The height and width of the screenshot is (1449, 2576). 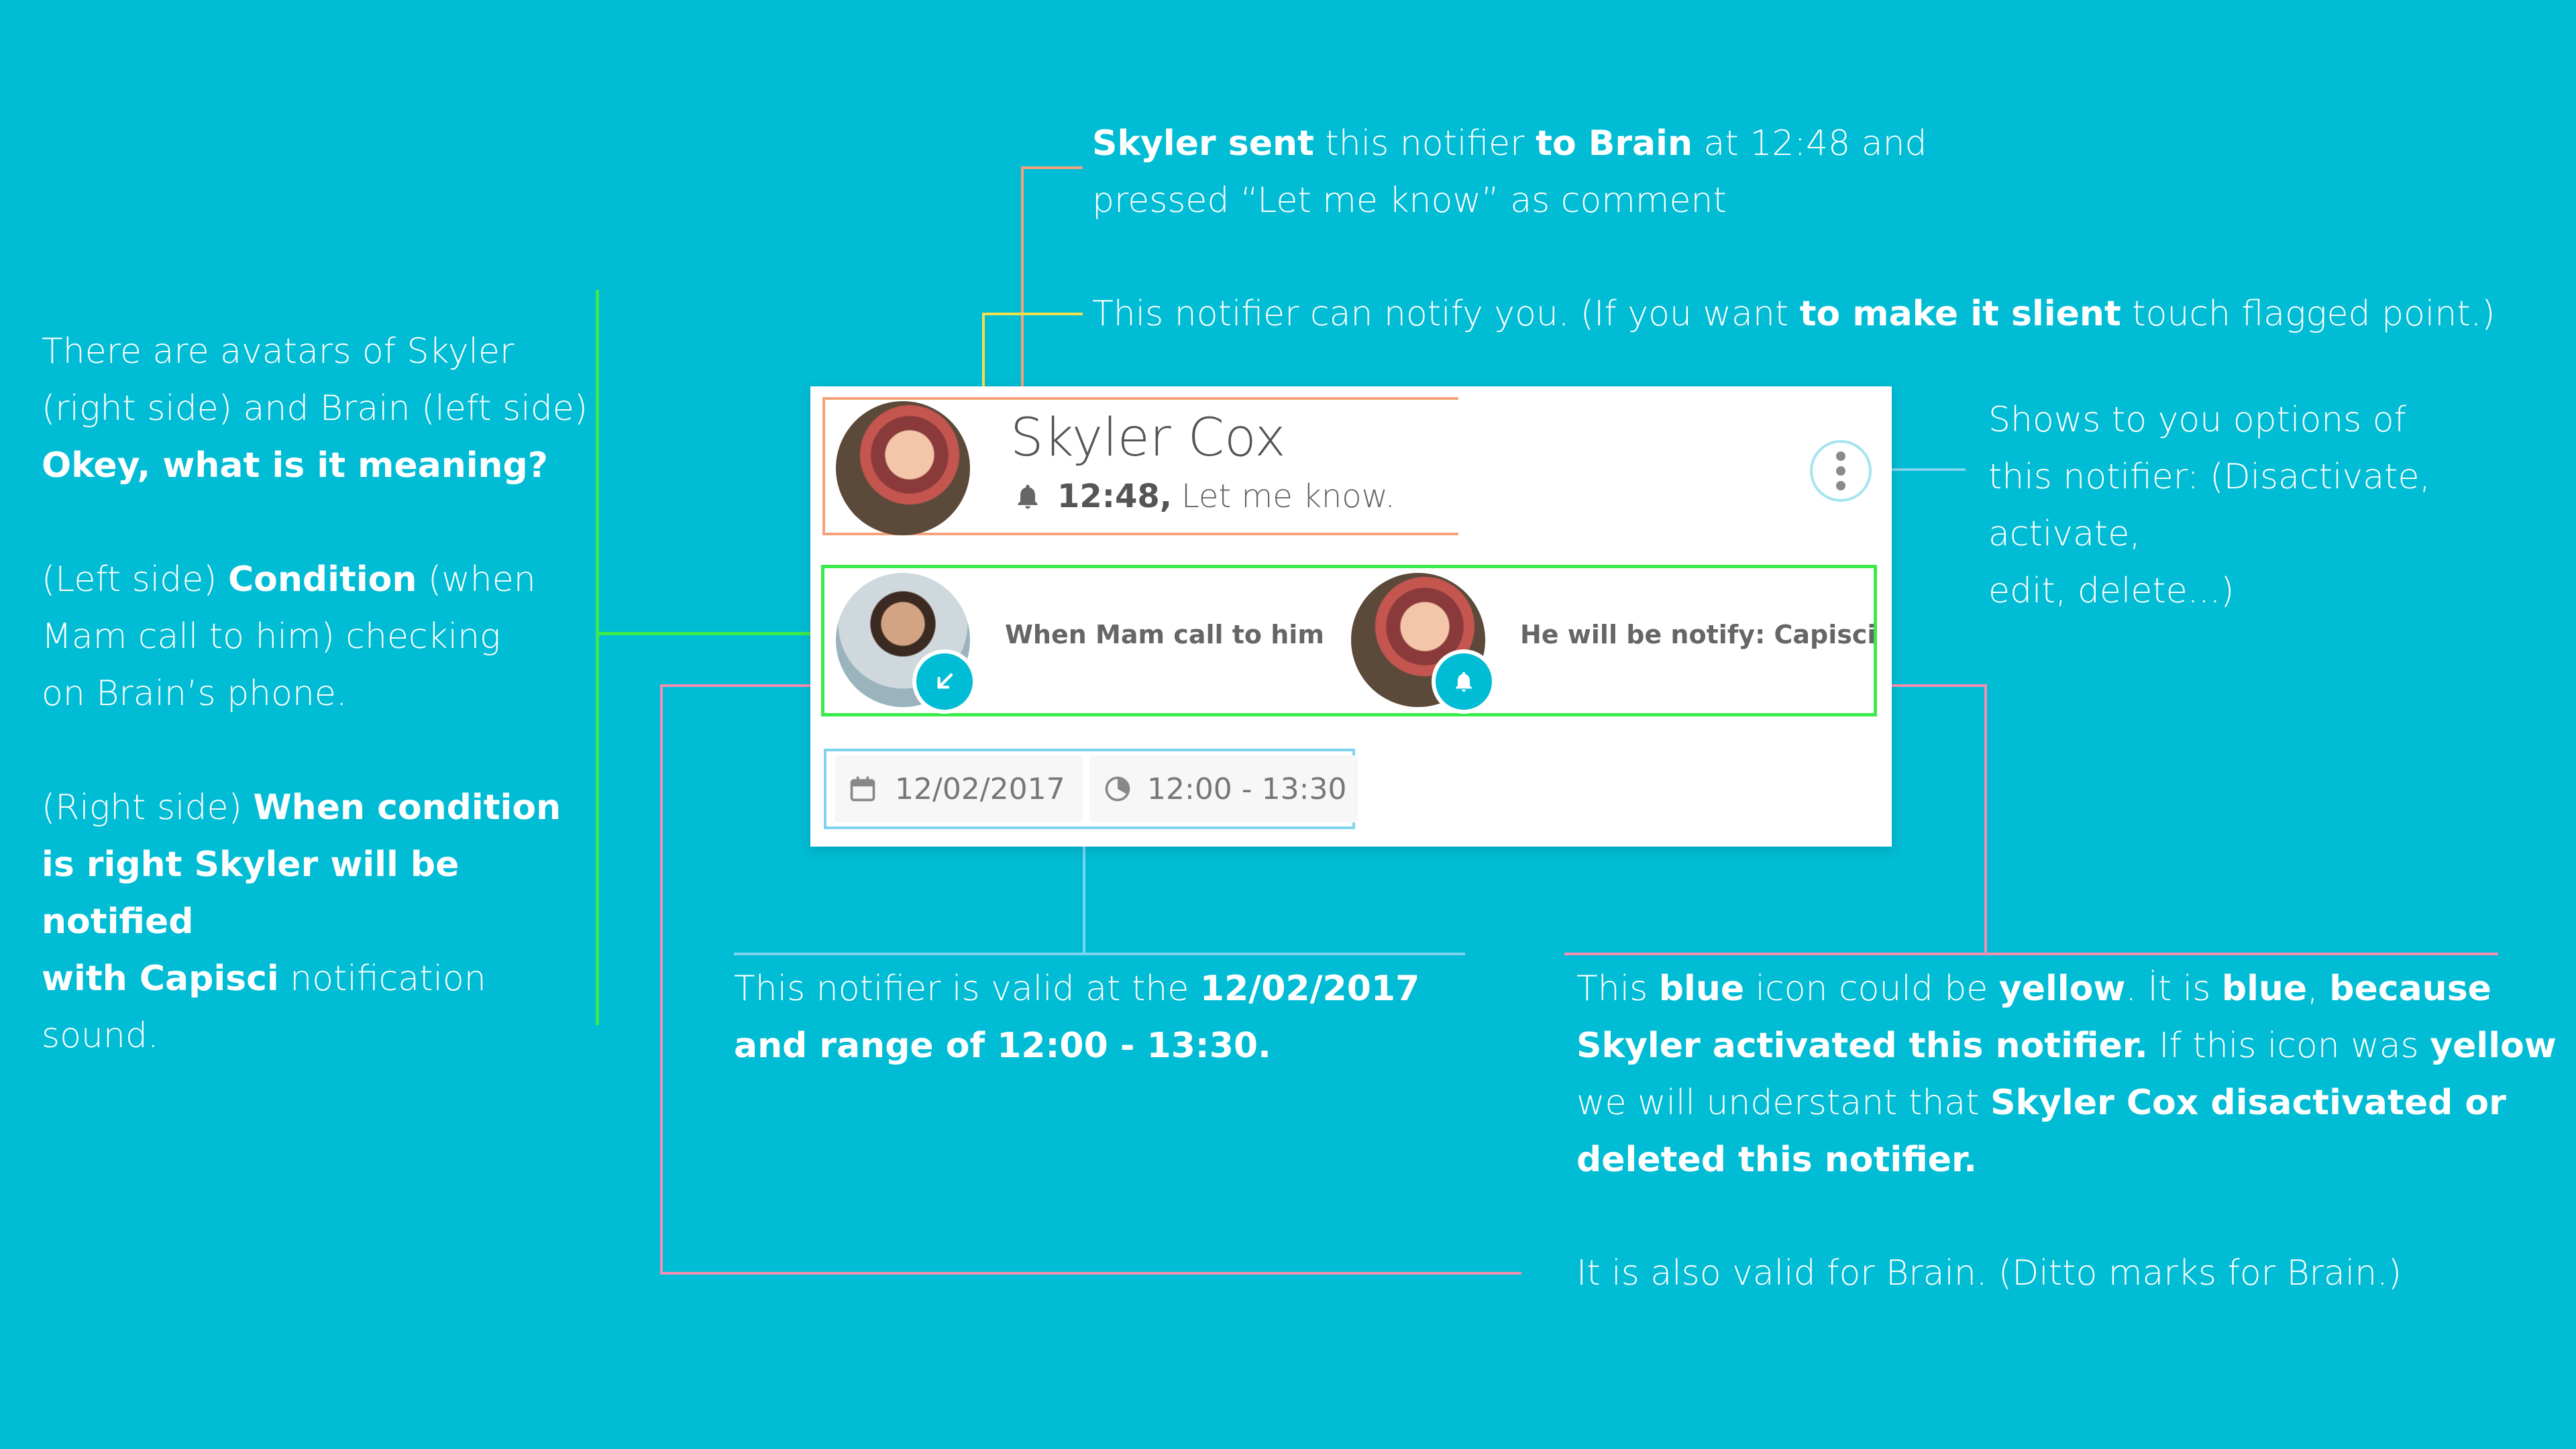 I want to click on options-menu-button, so click(x=1841, y=471).